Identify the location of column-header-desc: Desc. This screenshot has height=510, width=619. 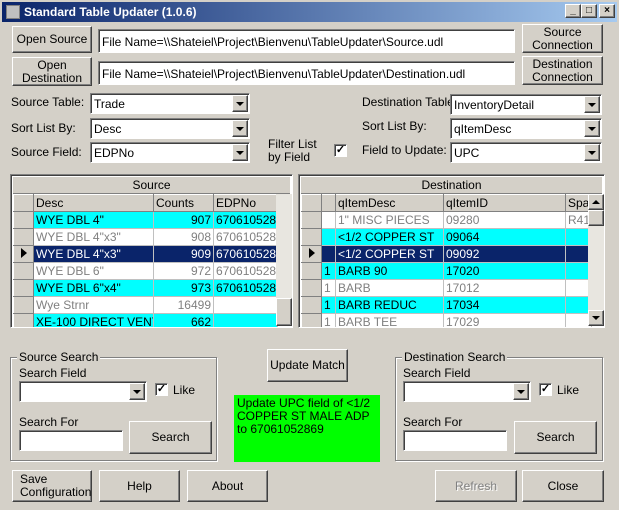
(93, 203).